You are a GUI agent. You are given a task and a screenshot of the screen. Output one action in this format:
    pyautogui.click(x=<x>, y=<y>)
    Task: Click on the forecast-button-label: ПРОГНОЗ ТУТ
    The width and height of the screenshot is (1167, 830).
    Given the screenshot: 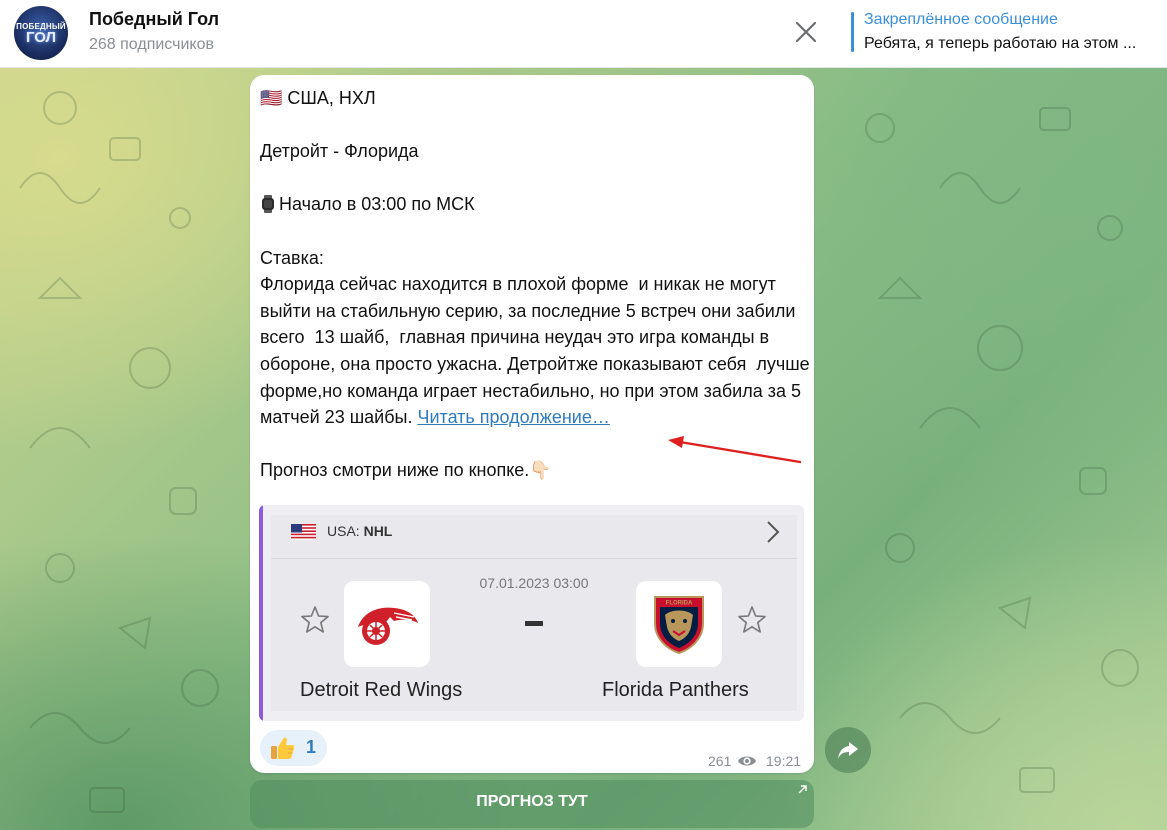 What is the action you would take?
    pyautogui.click(x=532, y=801)
    